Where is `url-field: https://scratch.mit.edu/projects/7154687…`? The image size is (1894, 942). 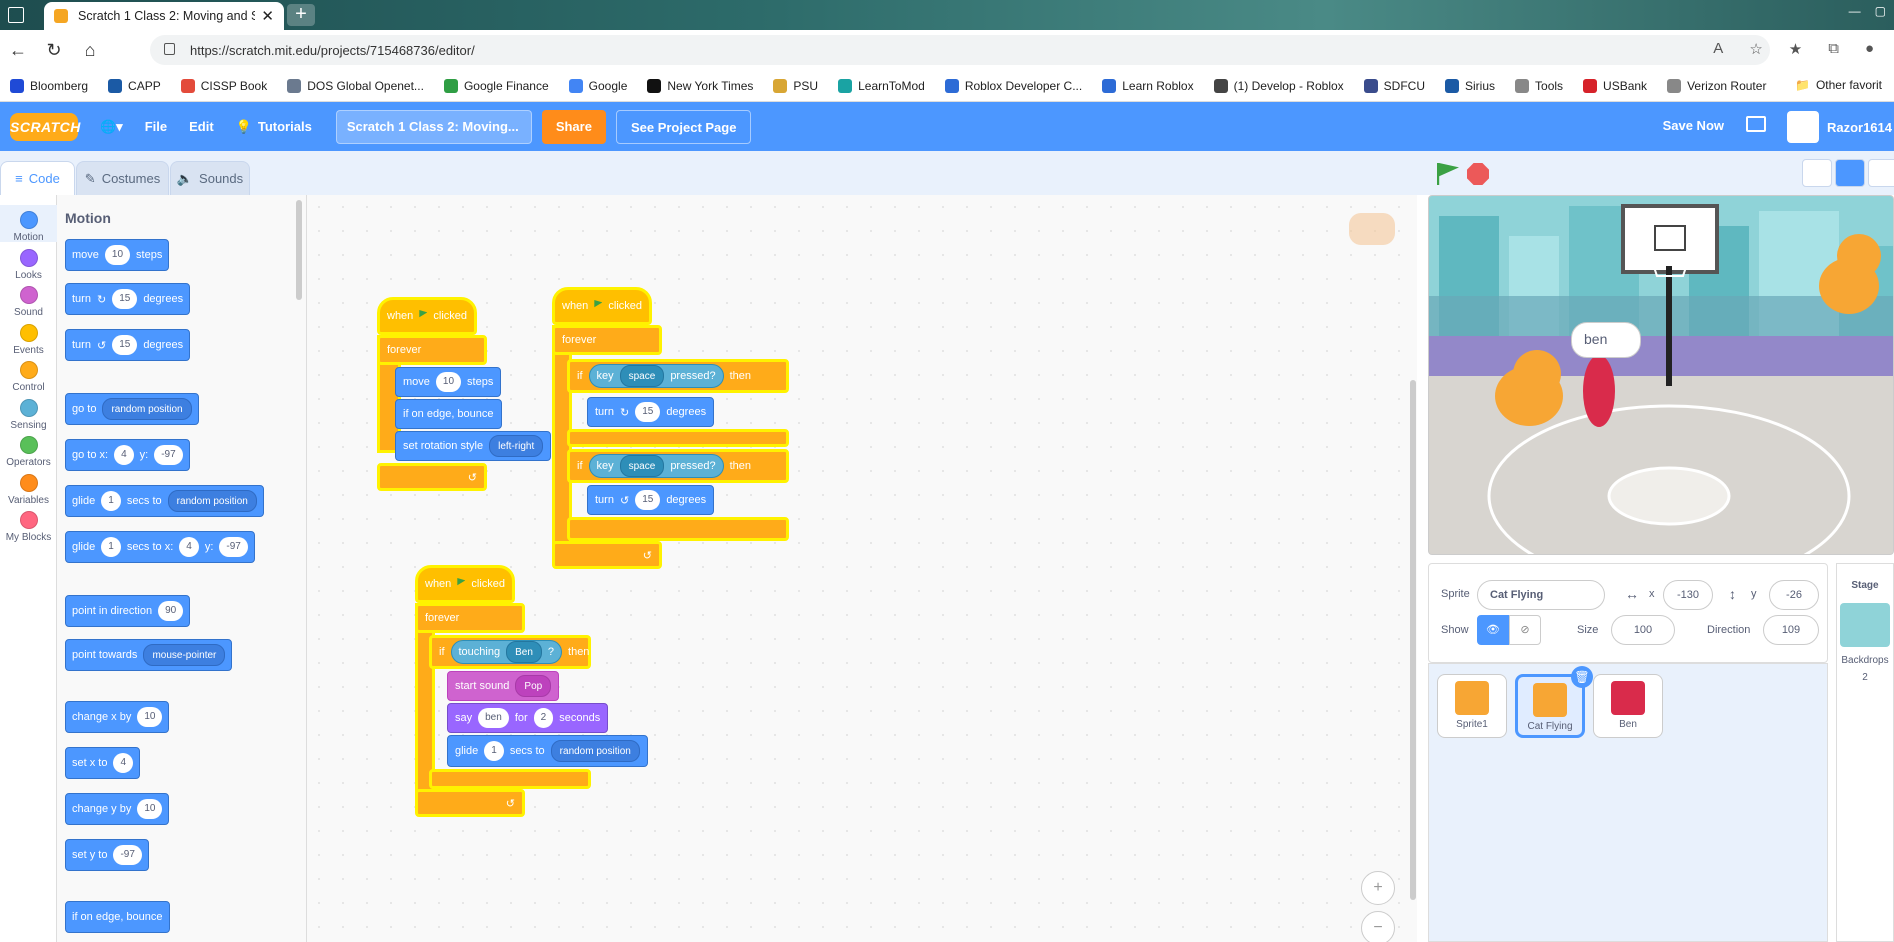 url-field: https://scratch.mit.edu/projects/7154687… is located at coordinates (960, 50).